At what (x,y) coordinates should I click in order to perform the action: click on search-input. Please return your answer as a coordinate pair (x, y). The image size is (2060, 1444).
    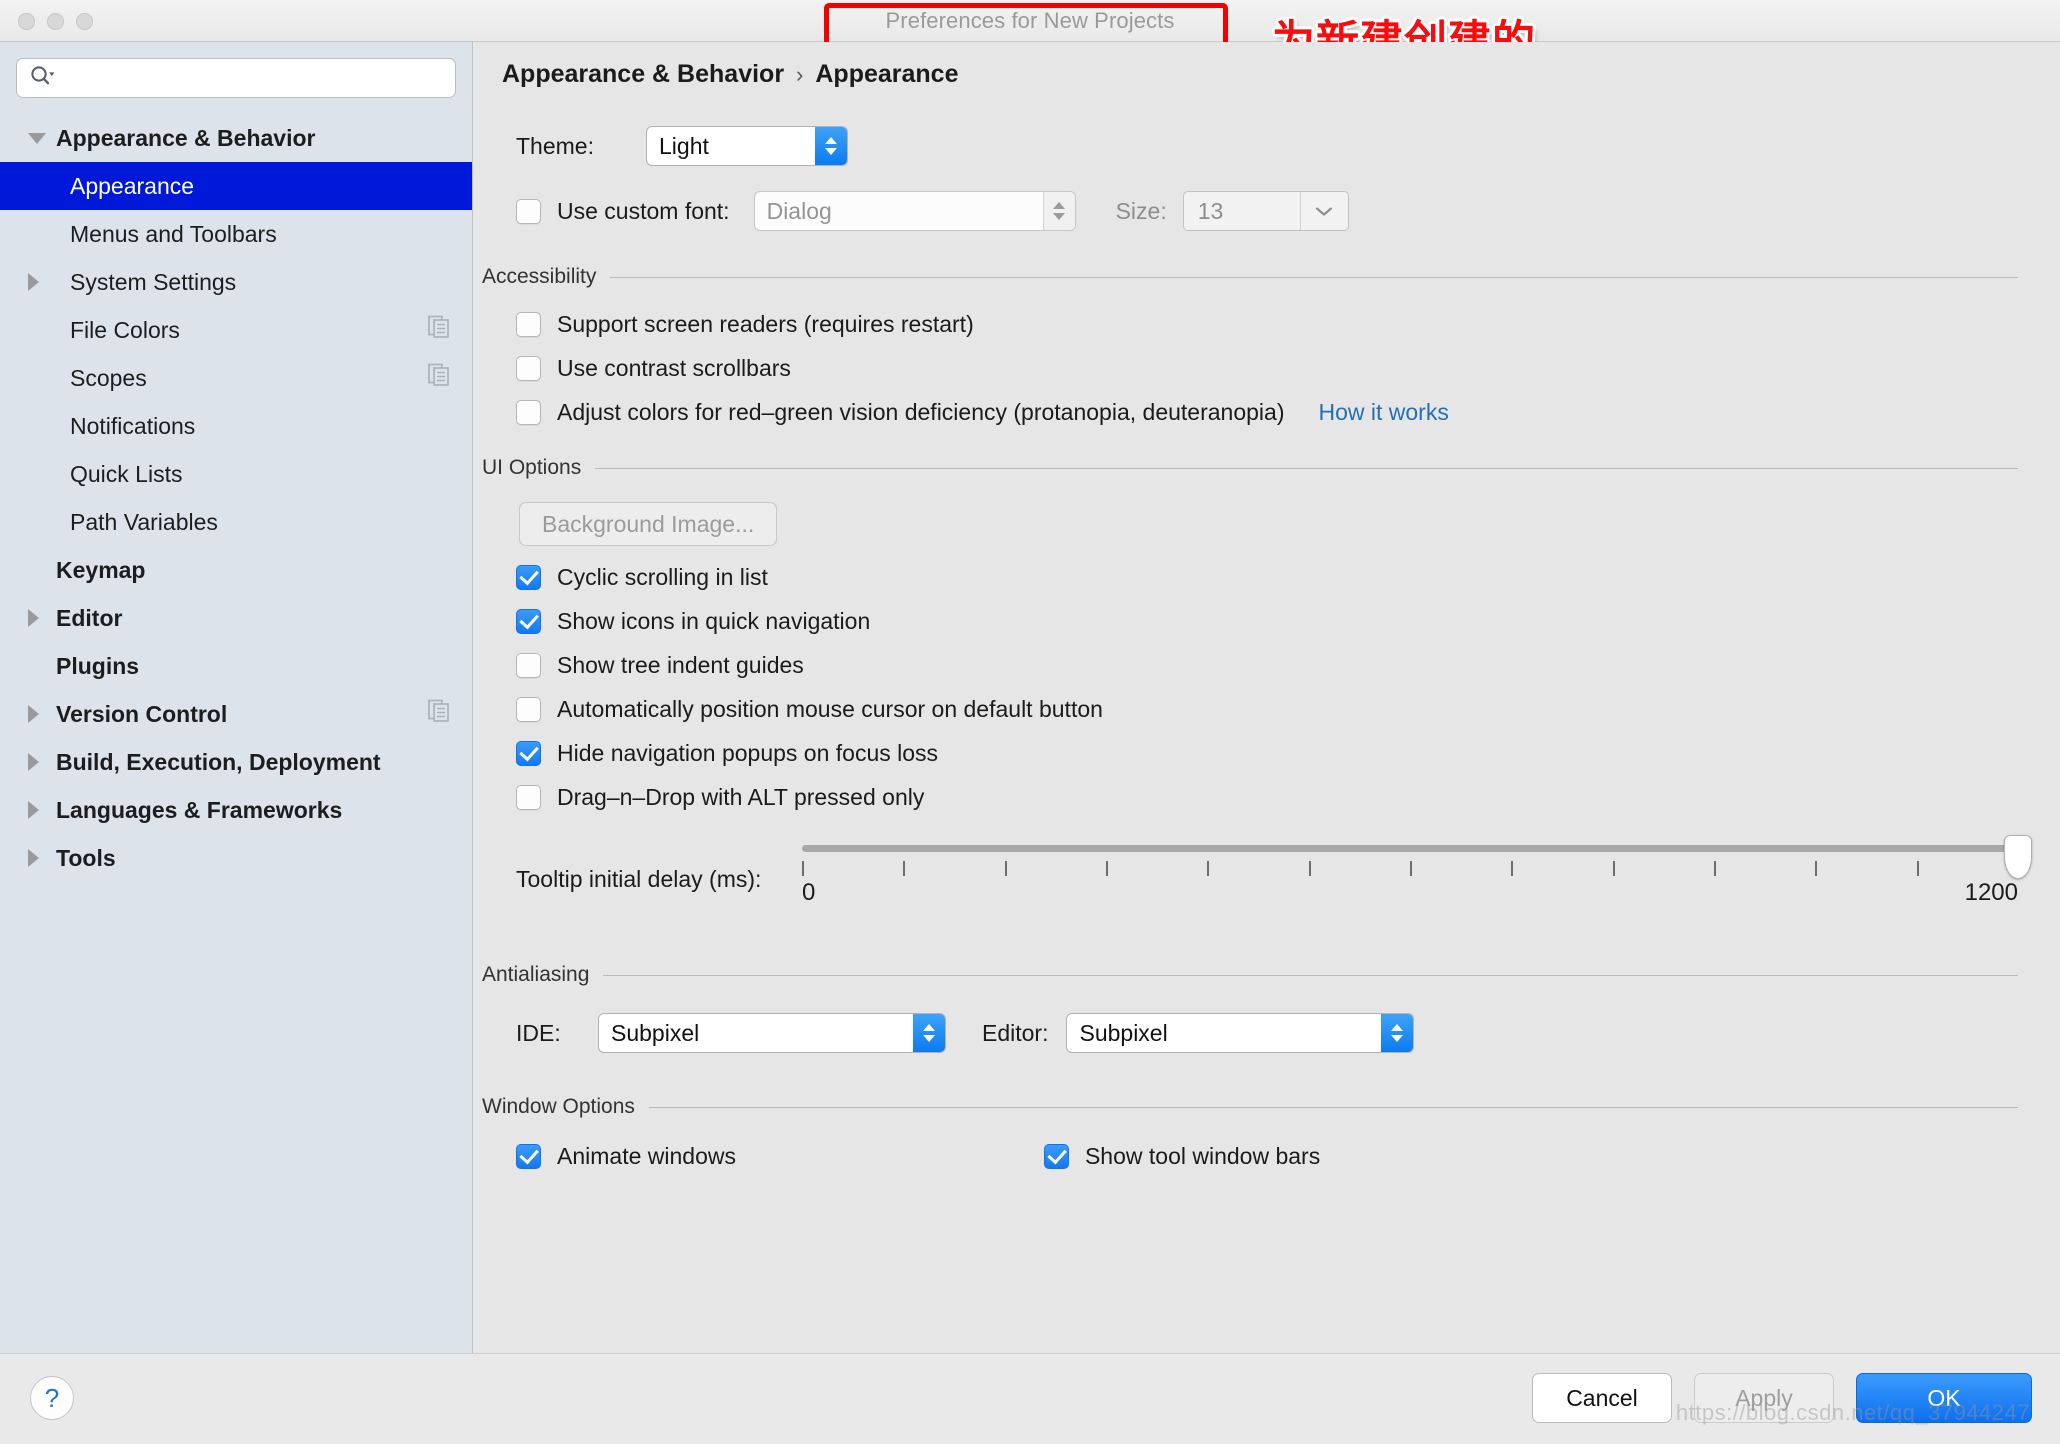
    Looking at the image, I should click on (255, 78).